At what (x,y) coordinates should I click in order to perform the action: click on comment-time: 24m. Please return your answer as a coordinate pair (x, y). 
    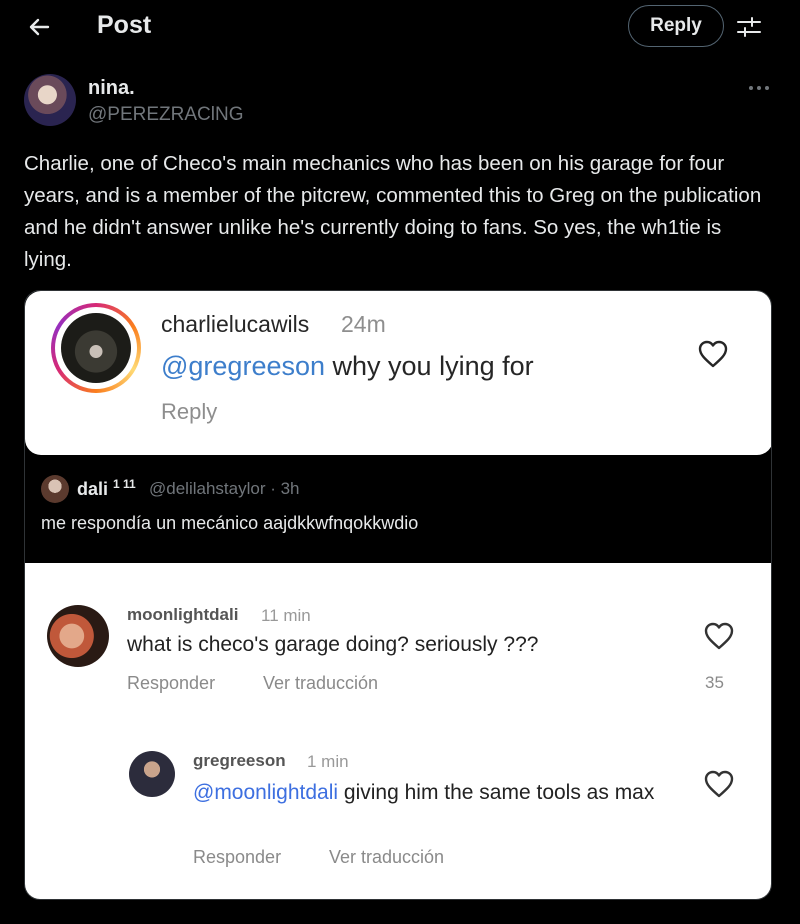
    Looking at the image, I should click on (363, 324).